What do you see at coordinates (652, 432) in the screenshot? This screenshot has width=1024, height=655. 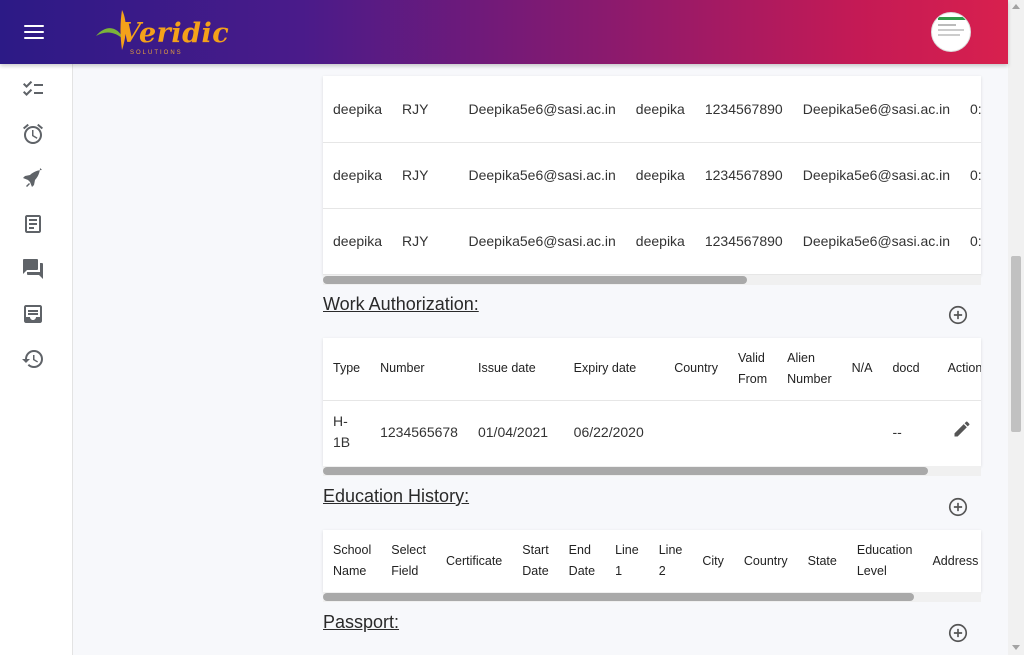 I see `table-row: H-1B 1234565678 01/04/2021 06/22/2020 --` at bounding box center [652, 432].